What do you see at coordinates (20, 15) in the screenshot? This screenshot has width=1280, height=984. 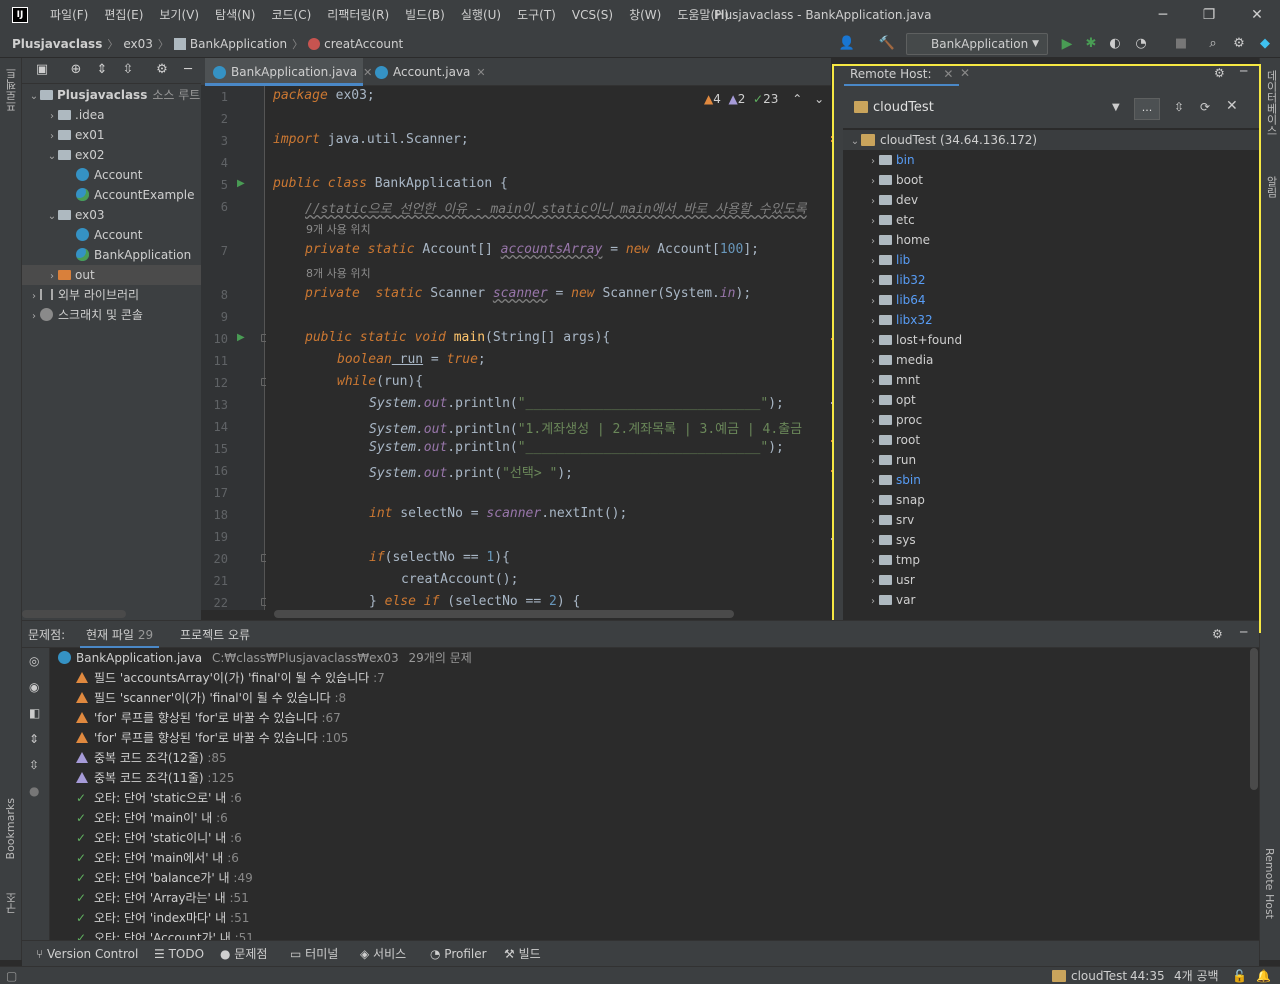 I see `intellij-logo-icon: IJ` at bounding box center [20, 15].